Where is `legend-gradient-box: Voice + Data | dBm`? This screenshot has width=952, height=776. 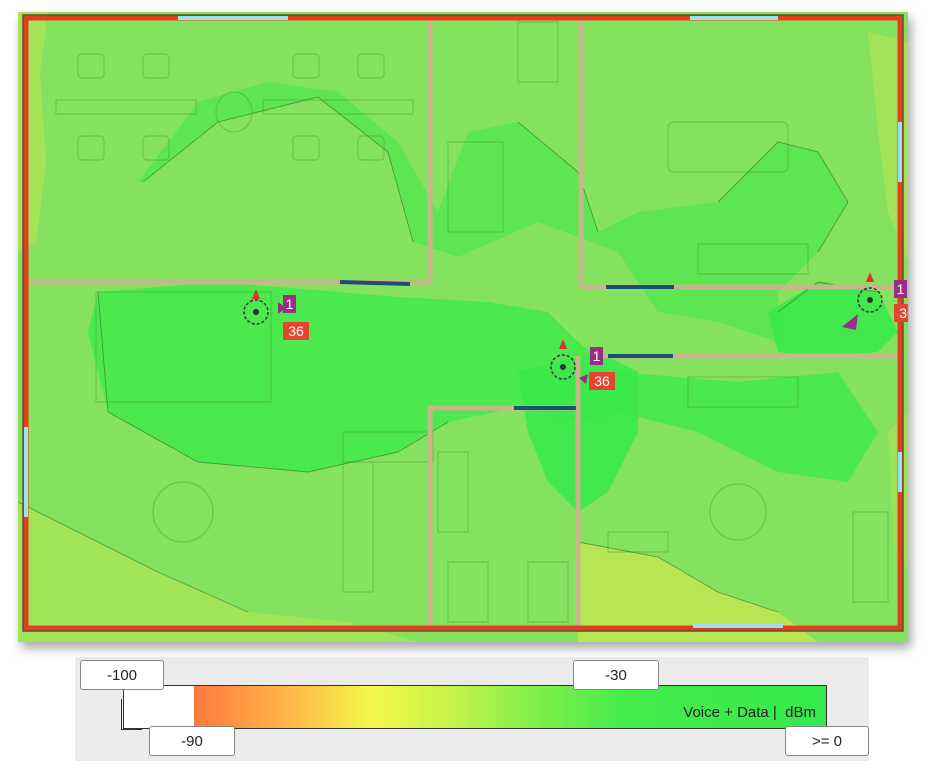 legend-gradient-box: Voice + Data | dBm is located at coordinates (475, 707).